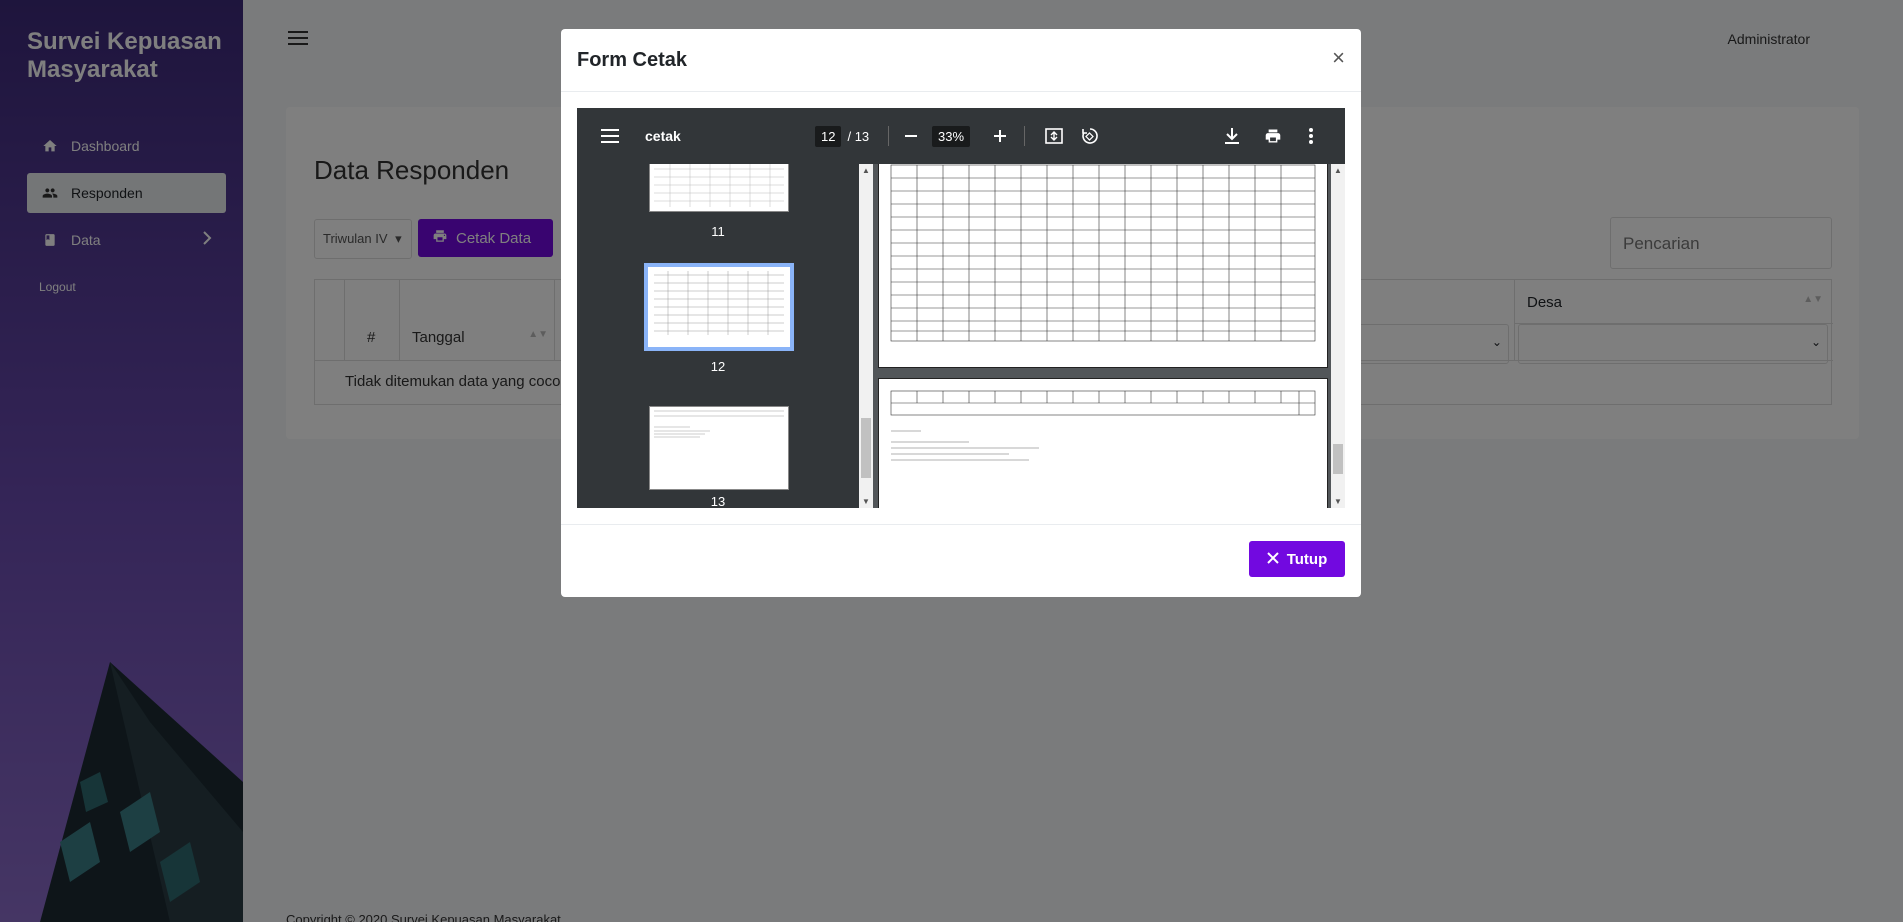 The width and height of the screenshot is (1903, 922). Describe the element at coordinates (1311, 136) in the screenshot. I see `more-options-icon` at that location.